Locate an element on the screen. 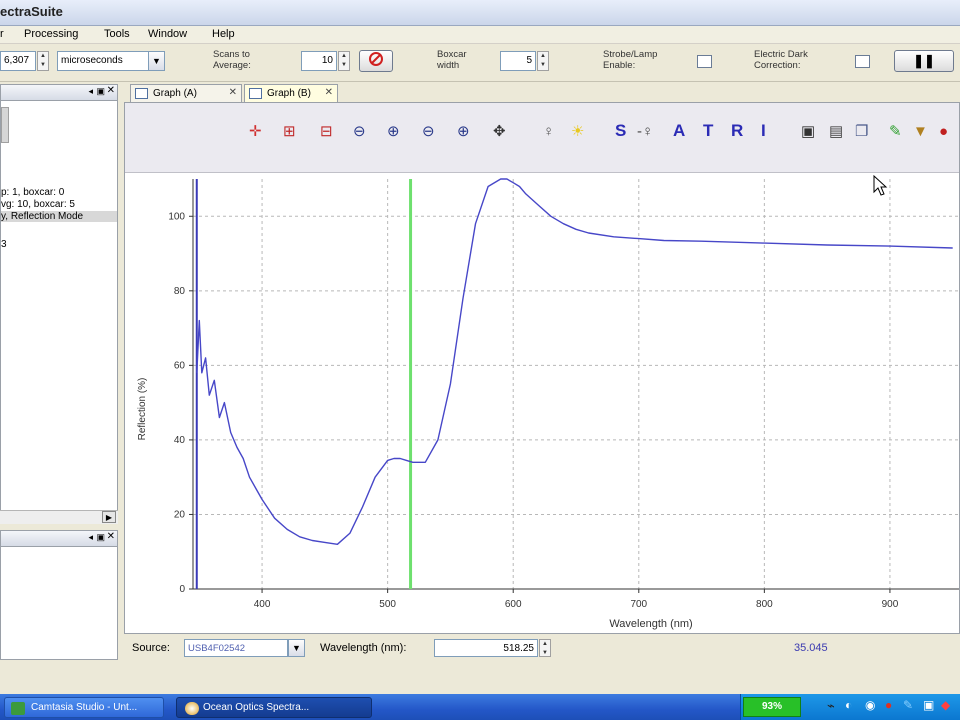 The image size is (960, 720). zoom-out-x-icon: ⊖ is located at coordinates (428, 132).